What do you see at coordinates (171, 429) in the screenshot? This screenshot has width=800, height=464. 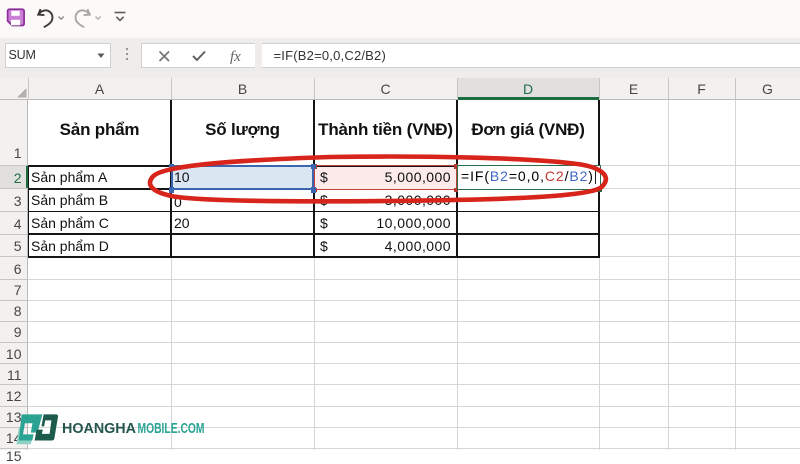 I see `svg-text: MOBILE.COM` at bounding box center [171, 429].